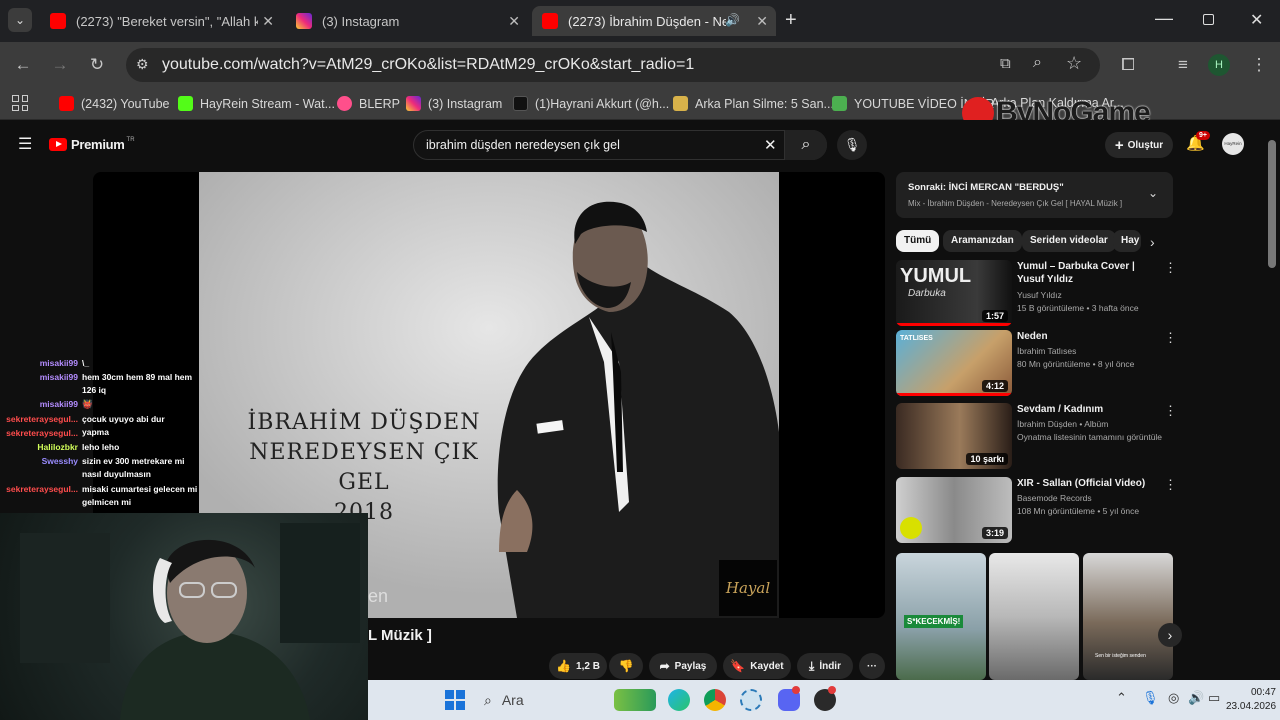 This screenshot has width=1280, height=720. What do you see at coordinates (796, 690) in the screenshot?
I see `discord-badge` at bounding box center [796, 690].